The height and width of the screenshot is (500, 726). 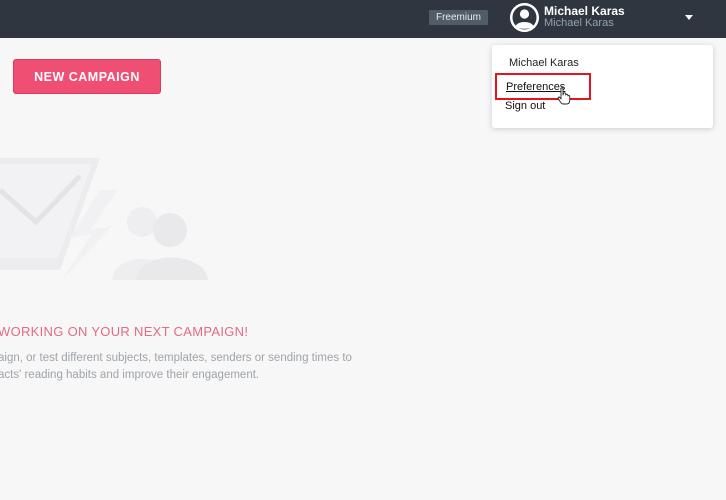 I want to click on top-navigation-bar: Freemium Michael Karas Michael Karas, so click(x=363, y=19).